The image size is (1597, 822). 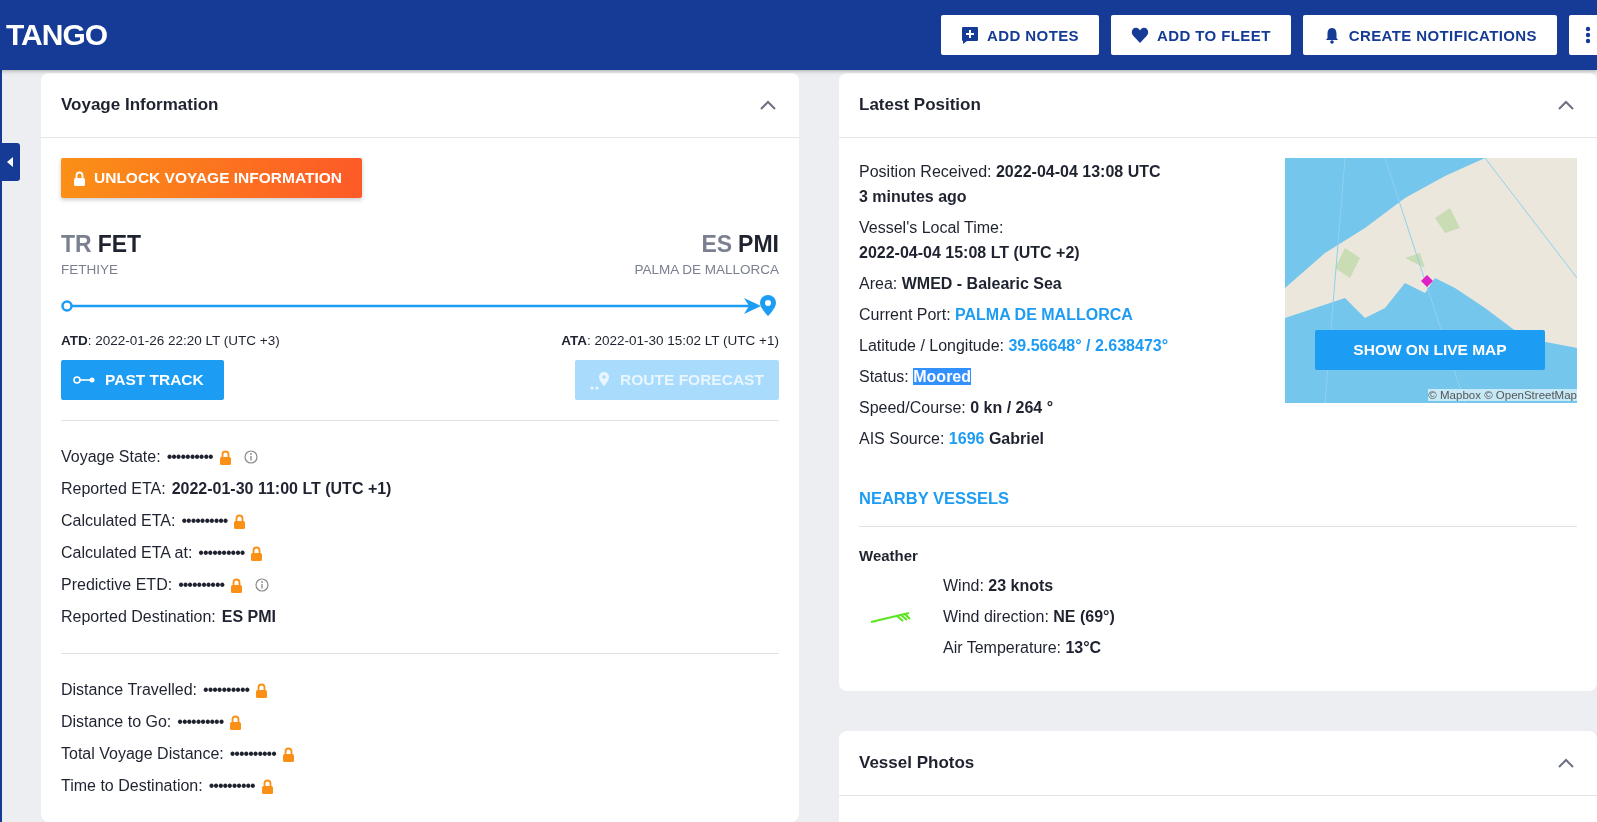 What do you see at coordinates (942, 376) in the screenshot?
I see `selected-text: Moored` at bounding box center [942, 376].